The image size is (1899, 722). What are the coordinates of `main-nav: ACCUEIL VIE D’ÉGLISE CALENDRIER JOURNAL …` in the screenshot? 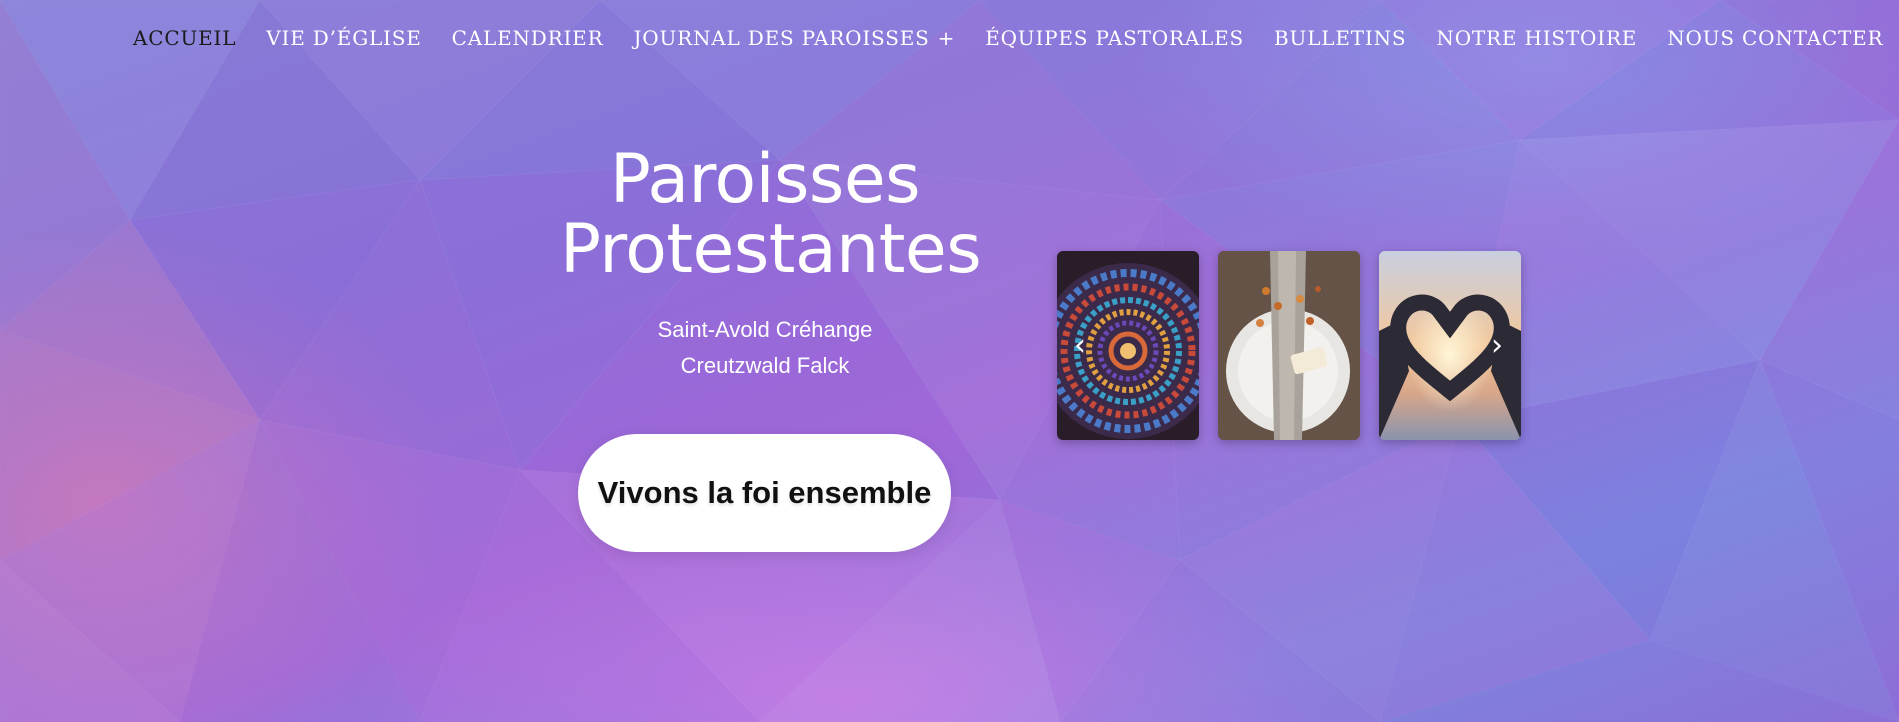 It's located at (1008, 38).